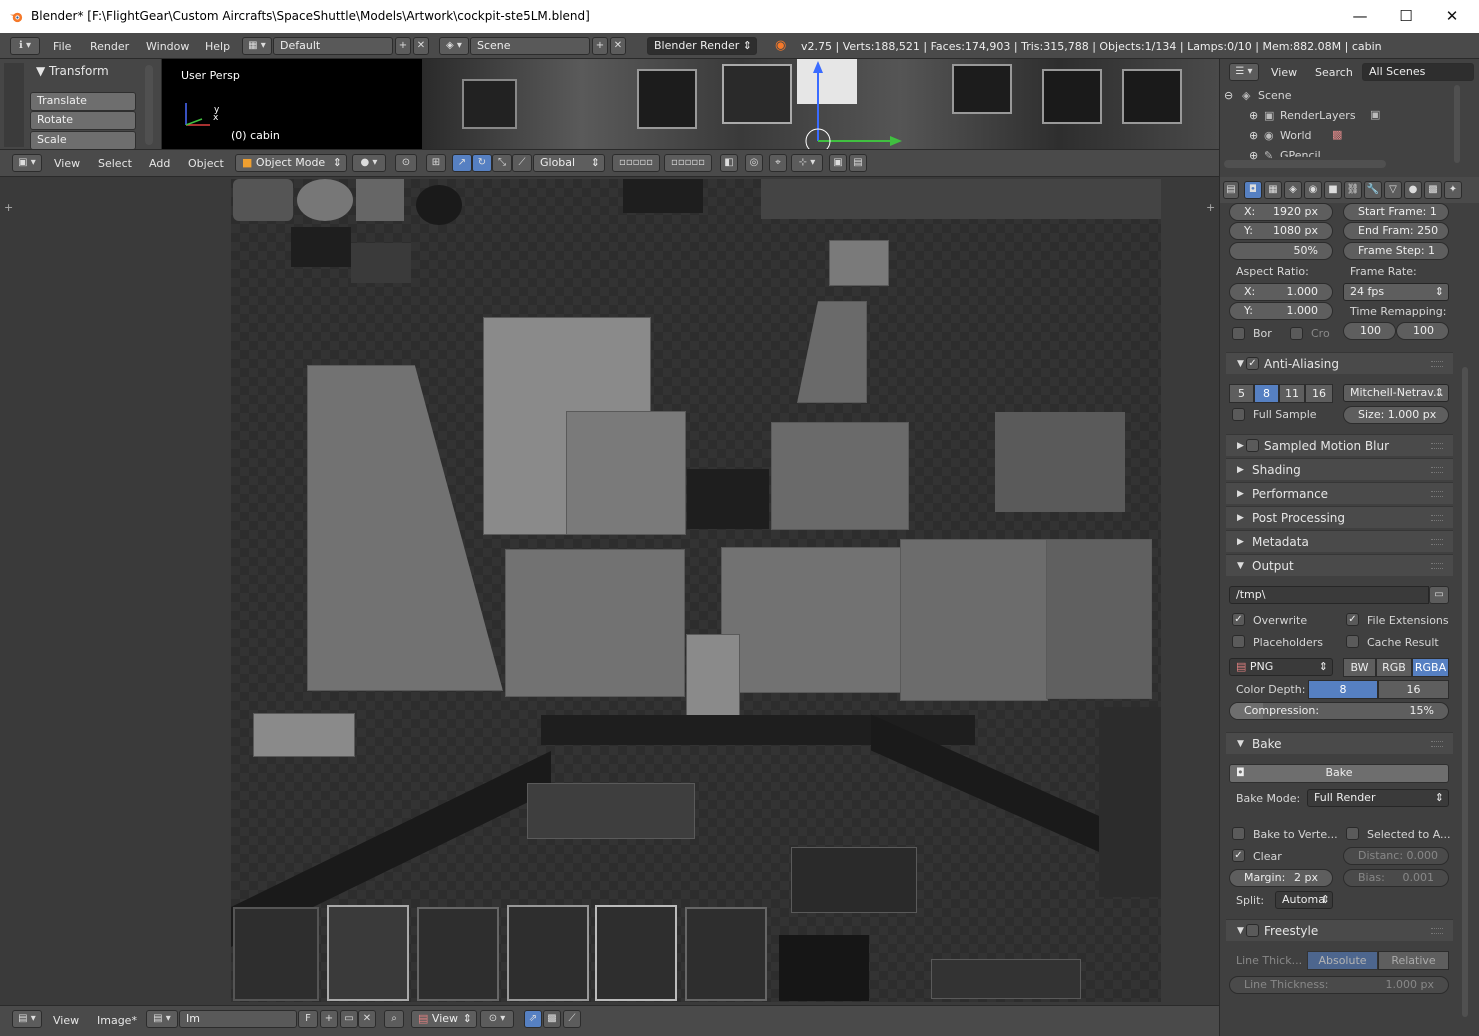 This screenshot has width=1479, height=1036. What do you see at coordinates (1396, 251) in the screenshot?
I see `frame-step-field: Frame Step: 1` at bounding box center [1396, 251].